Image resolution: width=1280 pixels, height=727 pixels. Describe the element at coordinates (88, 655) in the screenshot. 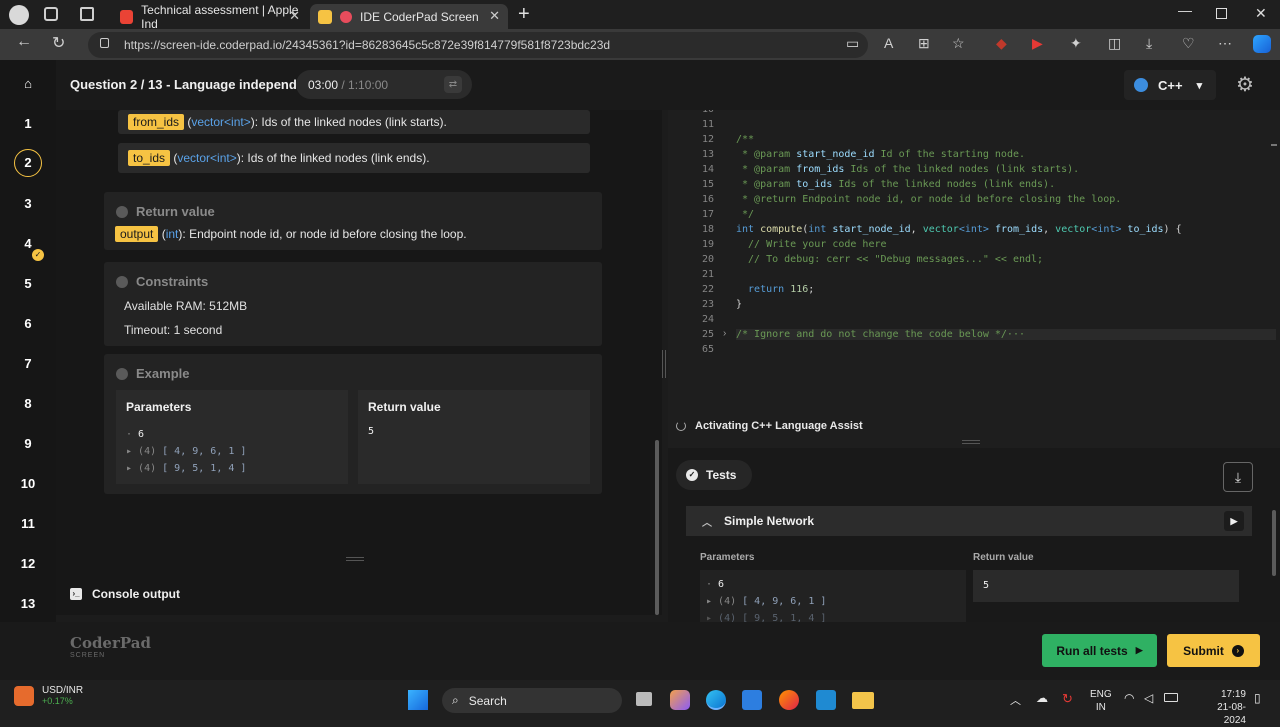

I see `coderpad-logo-sub: SCREEN` at that location.